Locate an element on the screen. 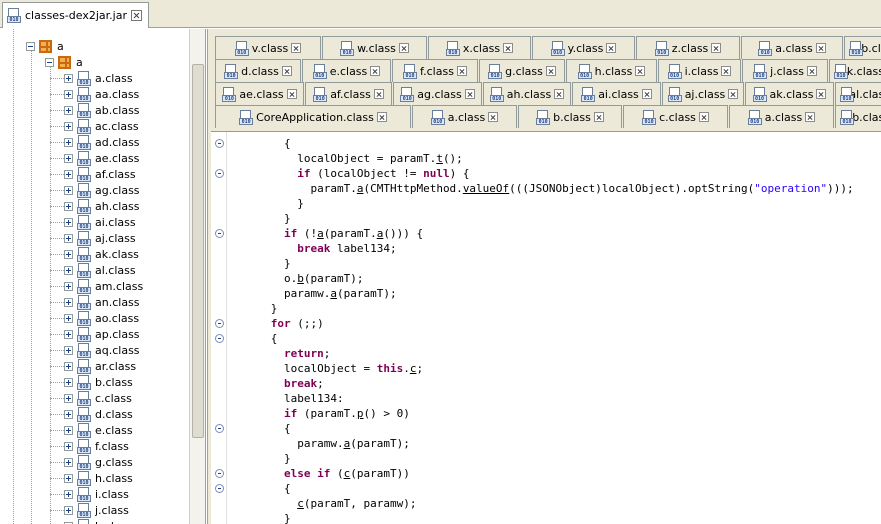 This screenshot has height=524, width=881. code-line: o.b(paramT); is located at coordinates (297, 278).